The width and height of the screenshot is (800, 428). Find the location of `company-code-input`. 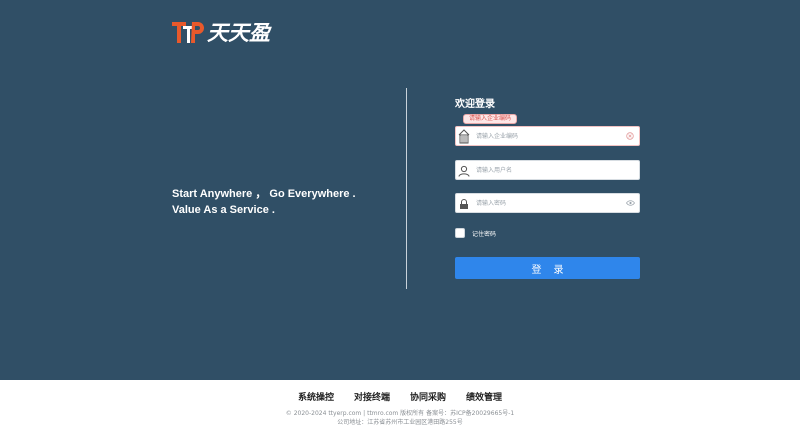

company-code-input is located at coordinates (550, 136).